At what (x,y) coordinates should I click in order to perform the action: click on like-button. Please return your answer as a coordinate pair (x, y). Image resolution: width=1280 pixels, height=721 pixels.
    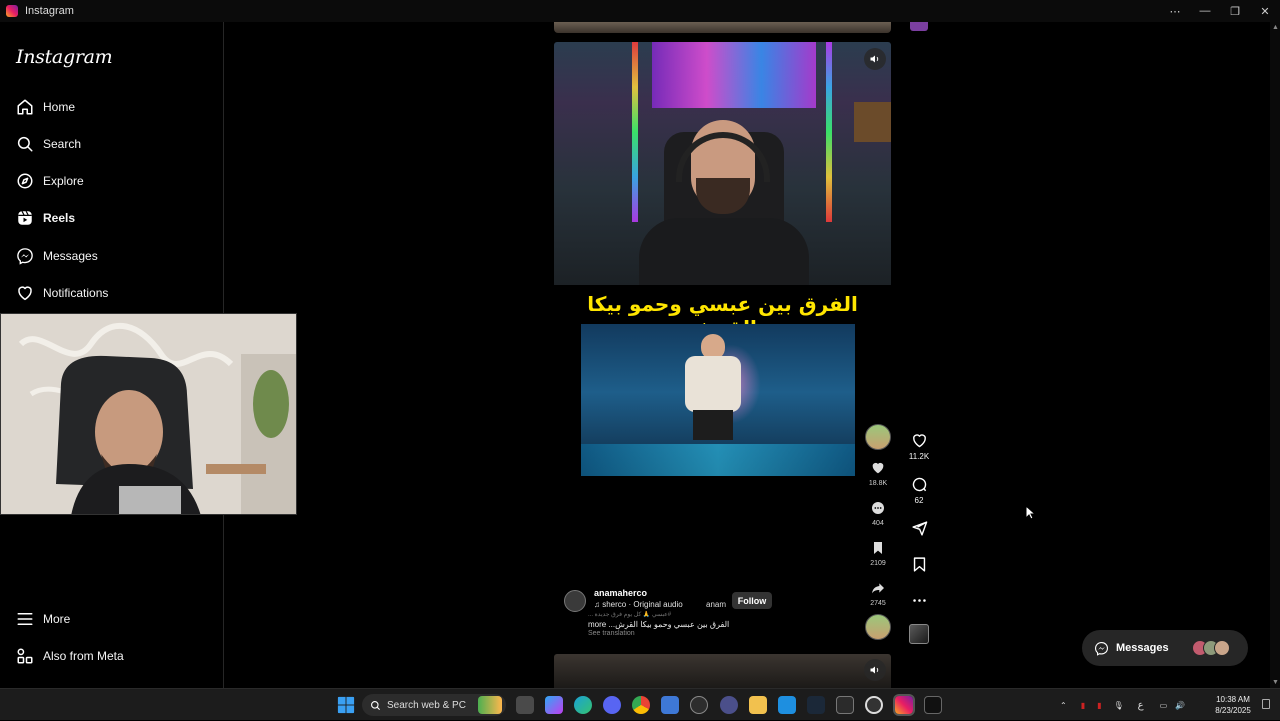
    Looking at the image, I should click on (919, 440).